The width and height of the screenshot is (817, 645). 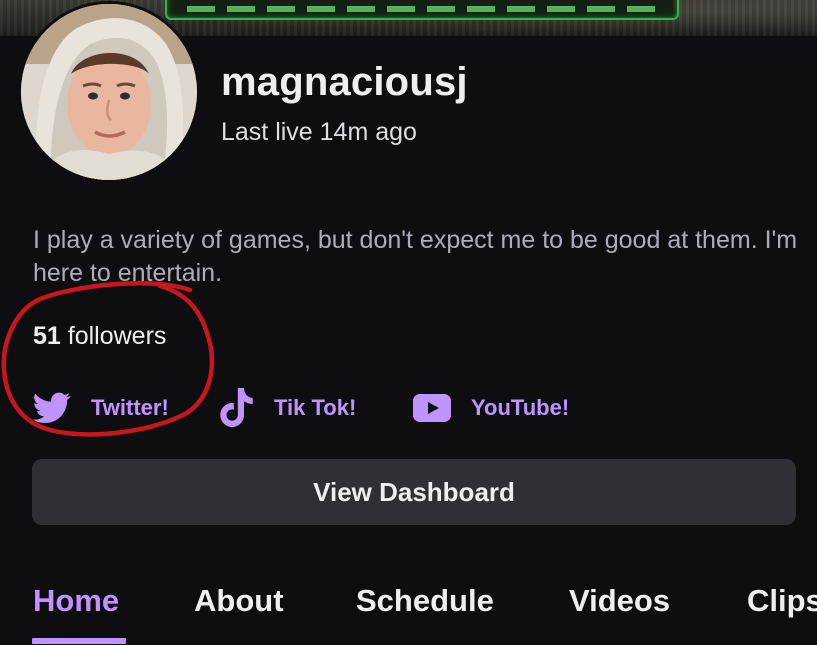 I want to click on banner-logo, so click(x=422, y=10).